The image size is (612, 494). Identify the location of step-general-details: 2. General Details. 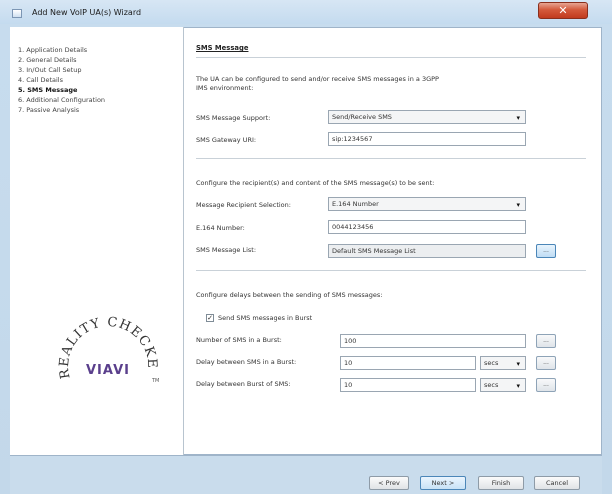
(47, 60).